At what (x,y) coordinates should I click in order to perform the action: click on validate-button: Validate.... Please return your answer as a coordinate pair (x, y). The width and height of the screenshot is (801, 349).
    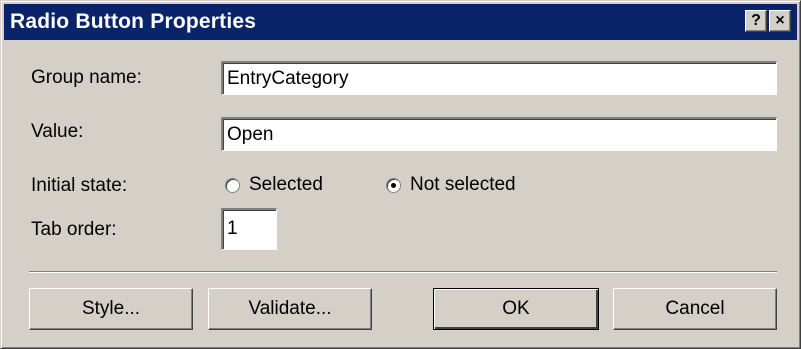
    Looking at the image, I should click on (290, 309).